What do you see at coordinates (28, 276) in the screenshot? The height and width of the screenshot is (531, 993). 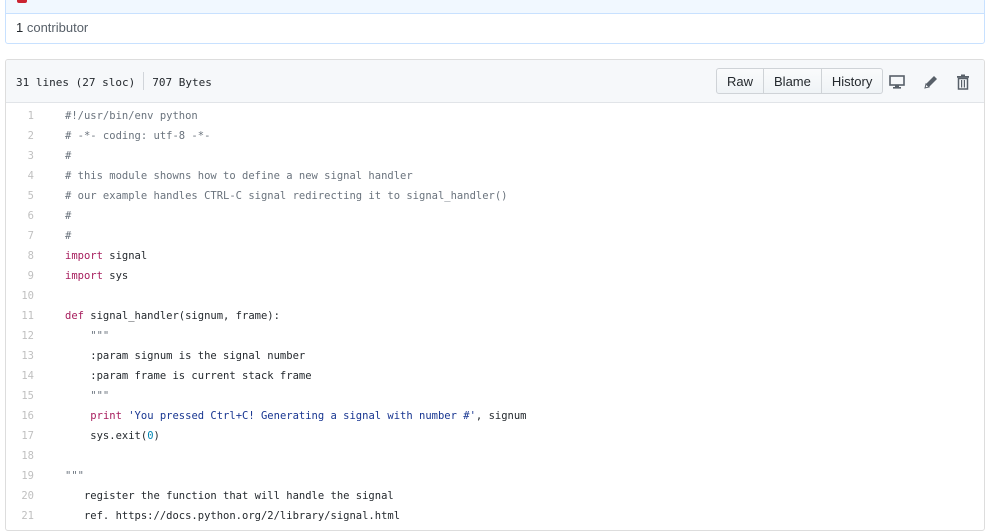 I see `line-number: 9` at bounding box center [28, 276].